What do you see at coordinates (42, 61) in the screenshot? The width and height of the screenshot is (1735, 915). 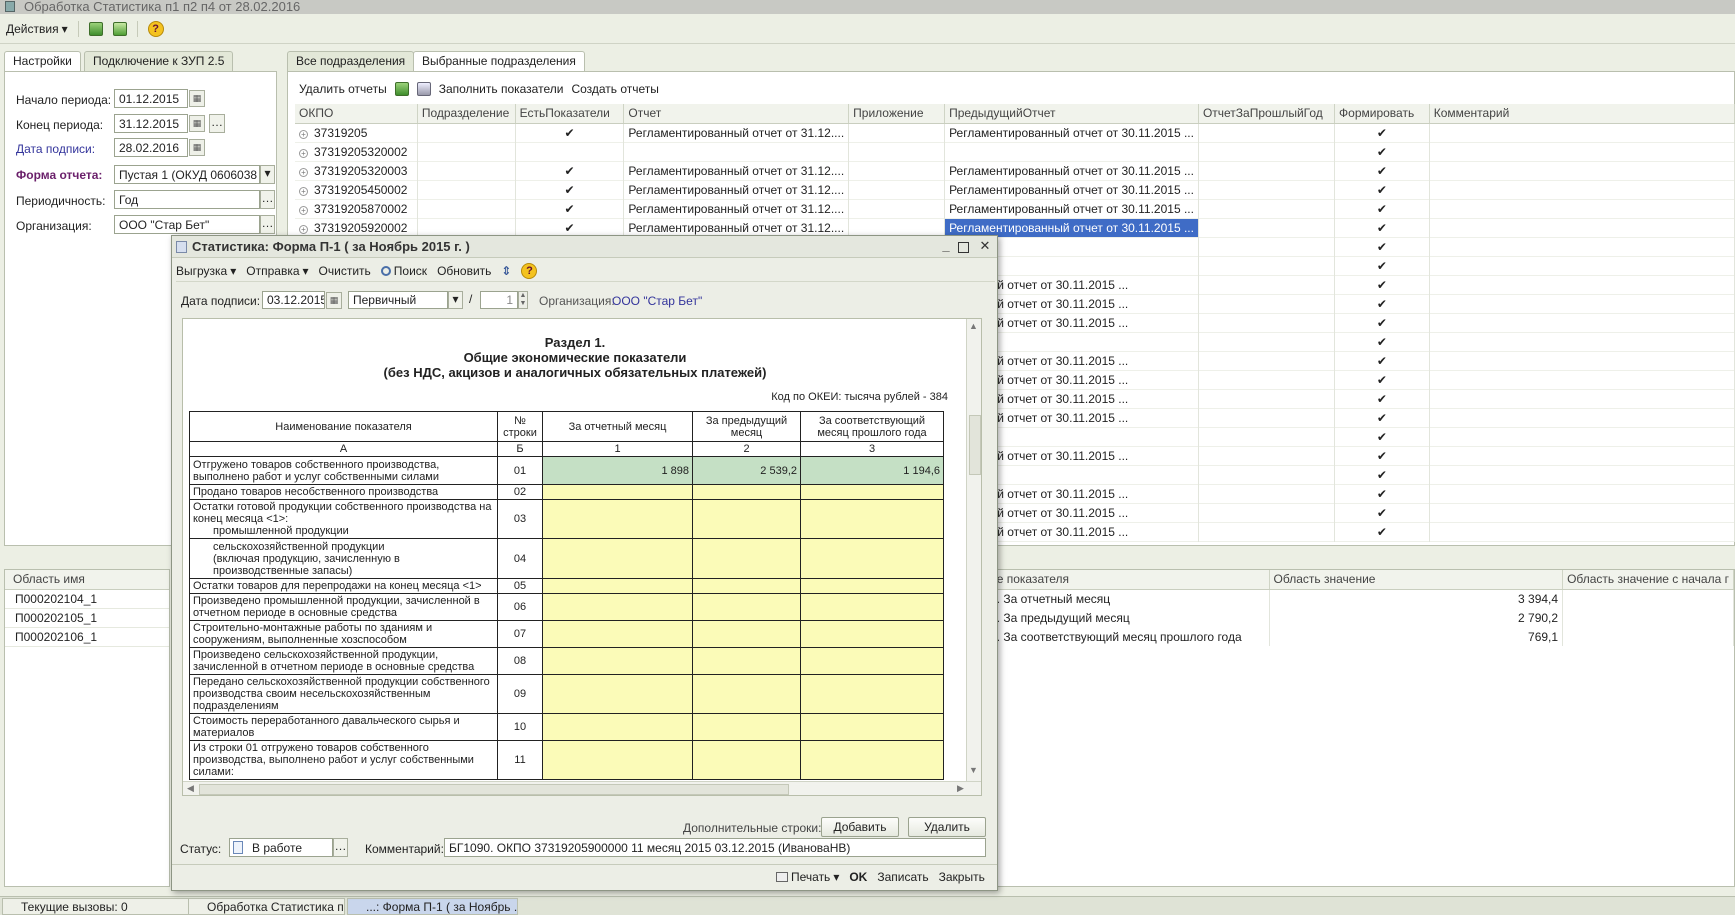 I see `tab-settings: Настройки` at bounding box center [42, 61].